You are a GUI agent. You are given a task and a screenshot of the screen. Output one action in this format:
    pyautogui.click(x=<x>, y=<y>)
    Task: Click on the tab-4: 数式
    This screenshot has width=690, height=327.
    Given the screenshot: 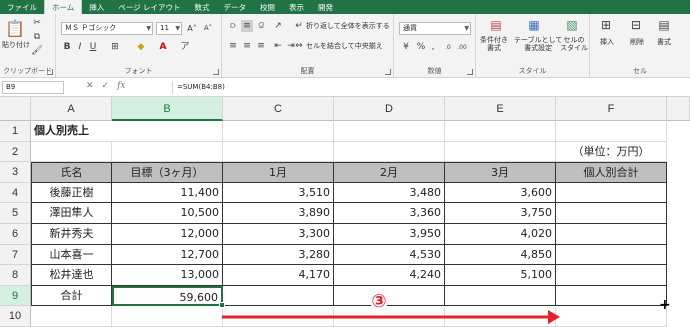 What is the action you would take?
    pyautogui.click(x=202, y=7)
    